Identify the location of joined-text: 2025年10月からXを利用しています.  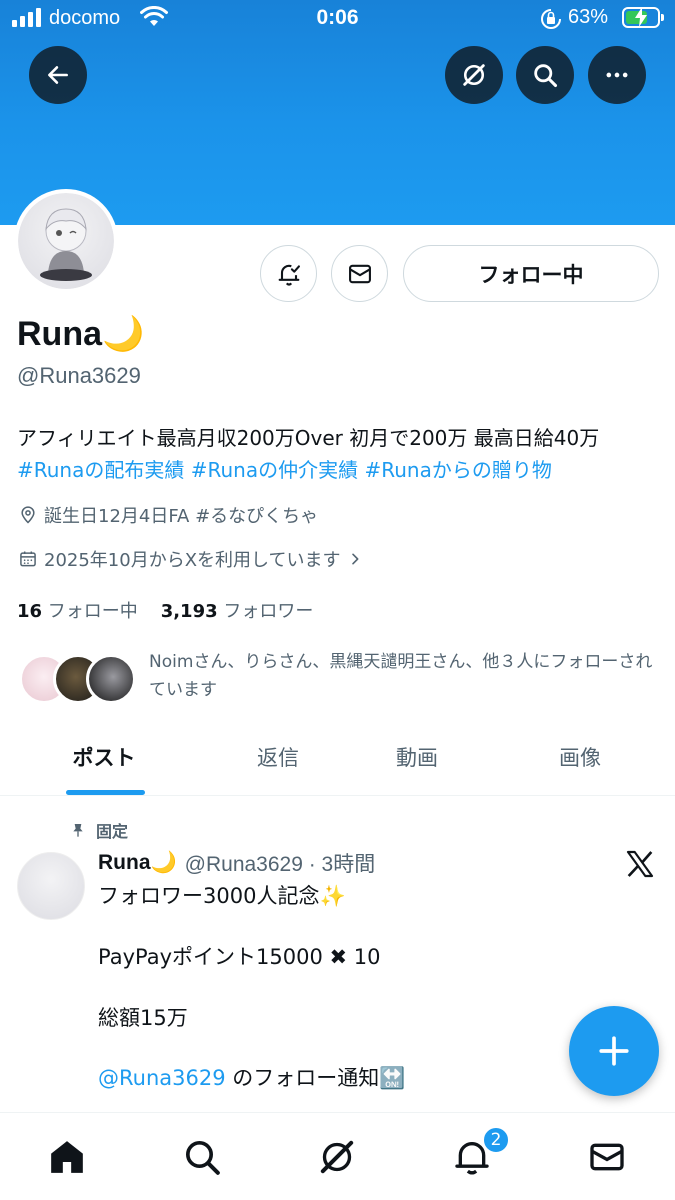
(192, 560).